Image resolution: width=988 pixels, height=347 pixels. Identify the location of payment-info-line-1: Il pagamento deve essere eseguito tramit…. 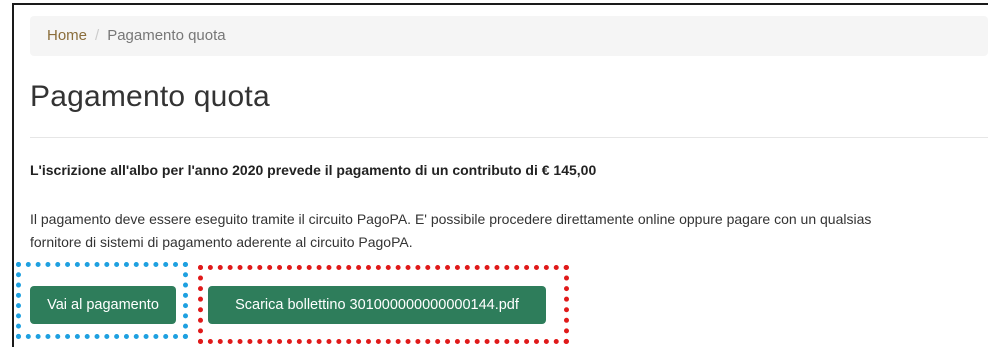
(451, 219).